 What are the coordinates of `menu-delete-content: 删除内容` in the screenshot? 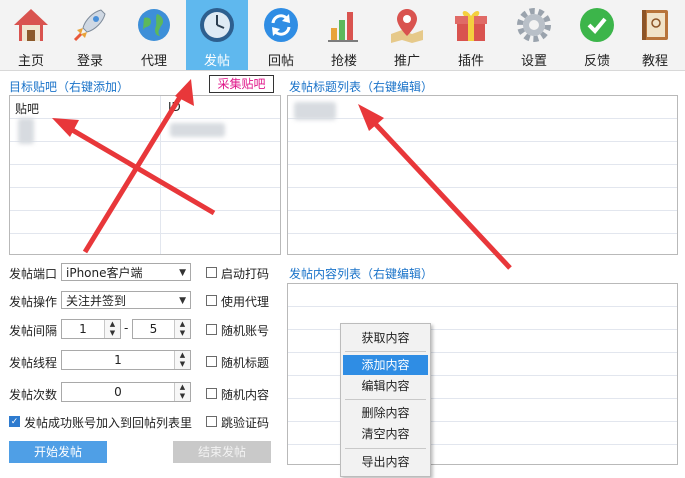 It's located at (385, 413).